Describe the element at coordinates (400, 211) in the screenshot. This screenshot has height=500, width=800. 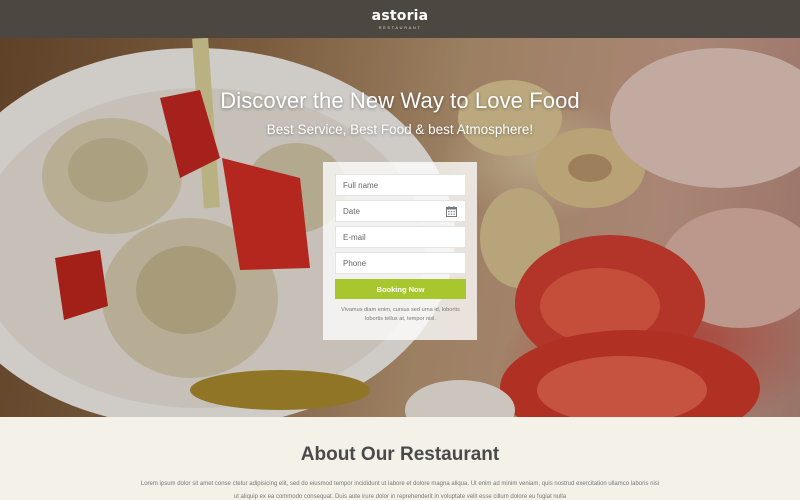
I see `date-field` at that location.